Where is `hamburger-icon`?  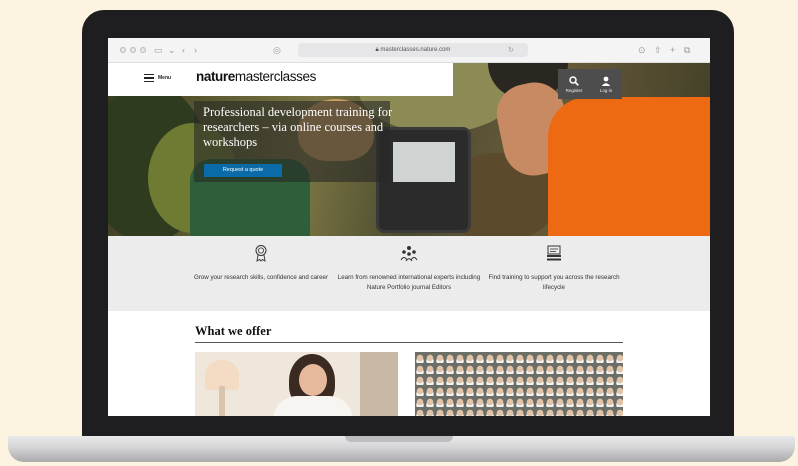
hamburger-icon is located at coordinates (149, 78).